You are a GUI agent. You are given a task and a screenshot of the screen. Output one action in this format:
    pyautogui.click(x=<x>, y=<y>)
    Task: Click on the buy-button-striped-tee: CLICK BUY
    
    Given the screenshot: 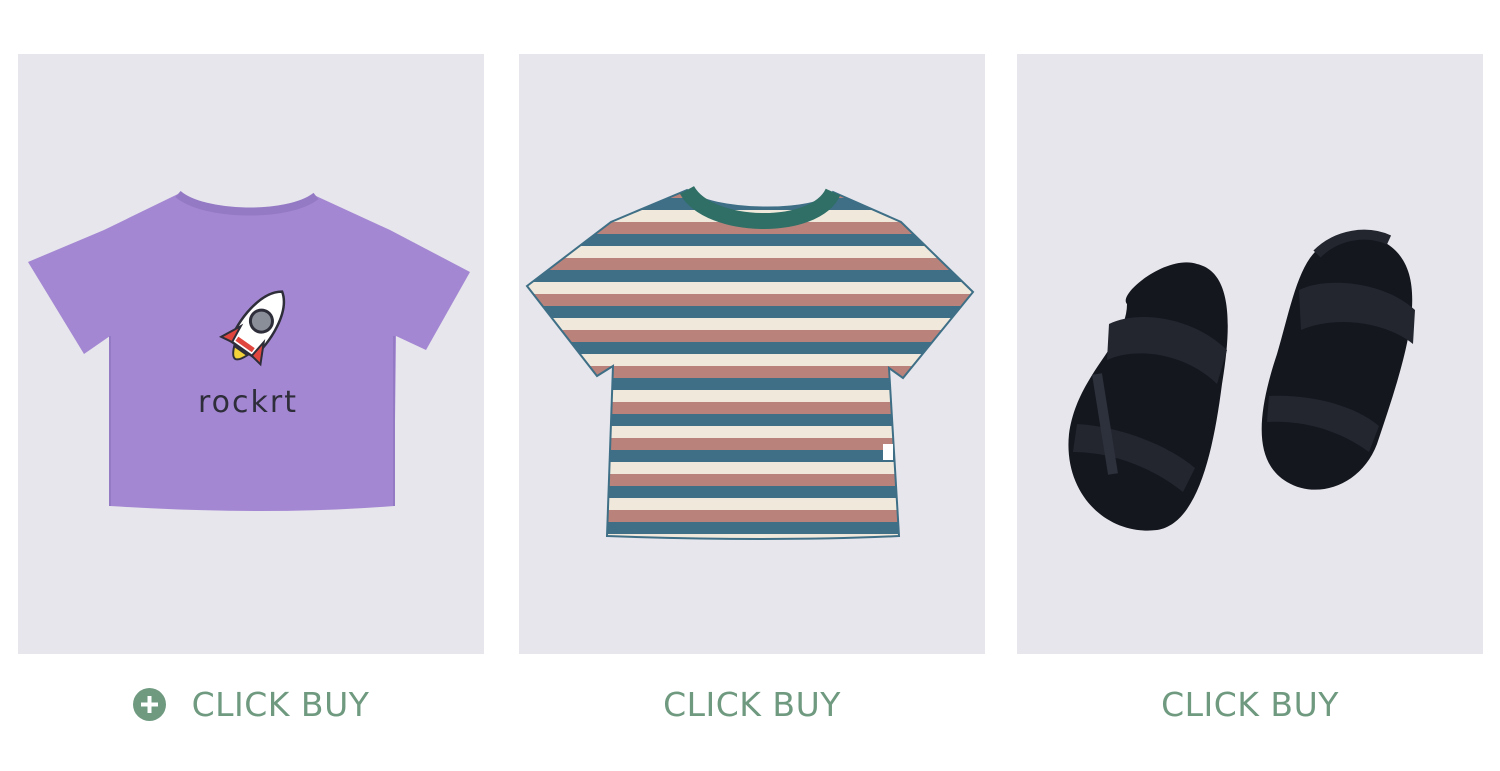 What is the action you would take?
    pyautogui.click(x=752, y=704)
    